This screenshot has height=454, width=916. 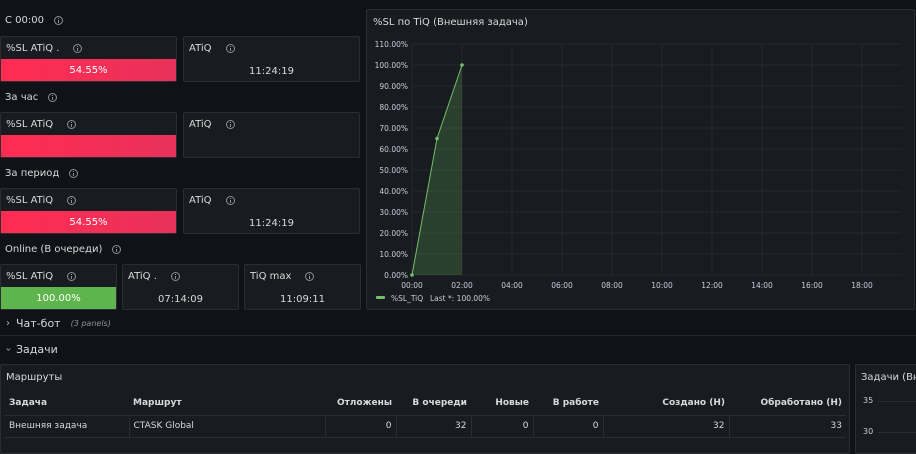 I want to click on sl-value-bar: 100.00%, so click(x=58, y=298).